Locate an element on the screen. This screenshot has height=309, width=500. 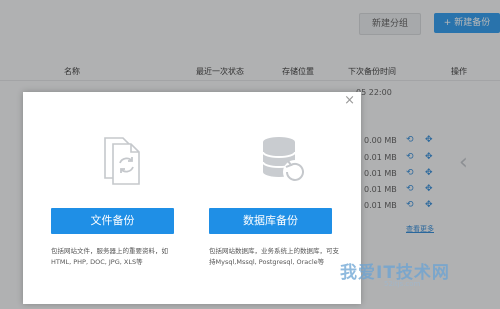
file-documents-icon is located at coordinates (122, 161).